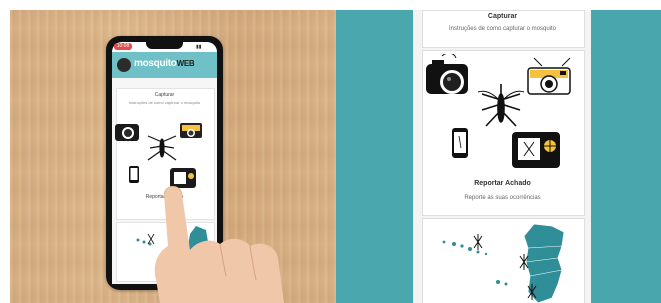  I want to click on app-logo-text: mosquitoWEB, so click(164, 63).